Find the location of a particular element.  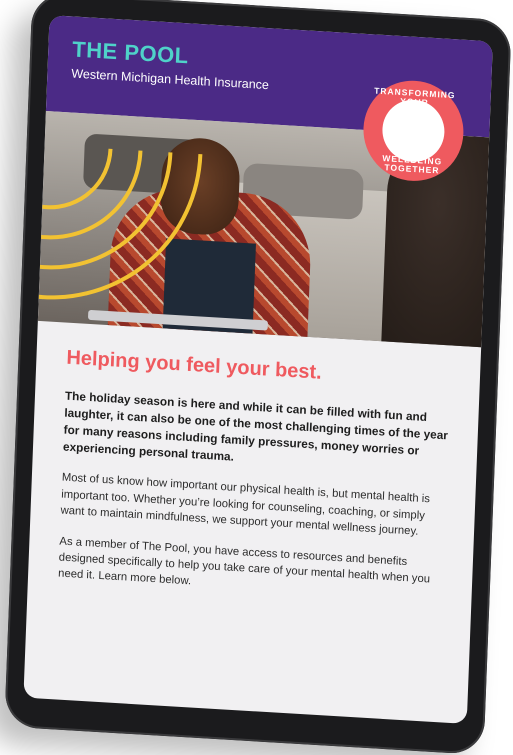

brand-name-prefix: THE is located at coordinates (98, 50).